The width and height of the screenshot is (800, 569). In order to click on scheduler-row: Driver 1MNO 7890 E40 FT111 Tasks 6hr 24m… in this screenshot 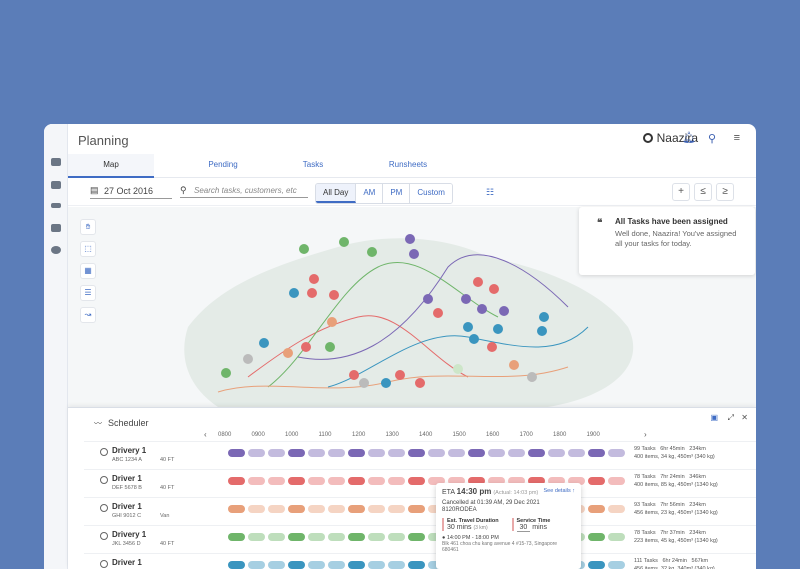, I will do `click(420, 561)`.